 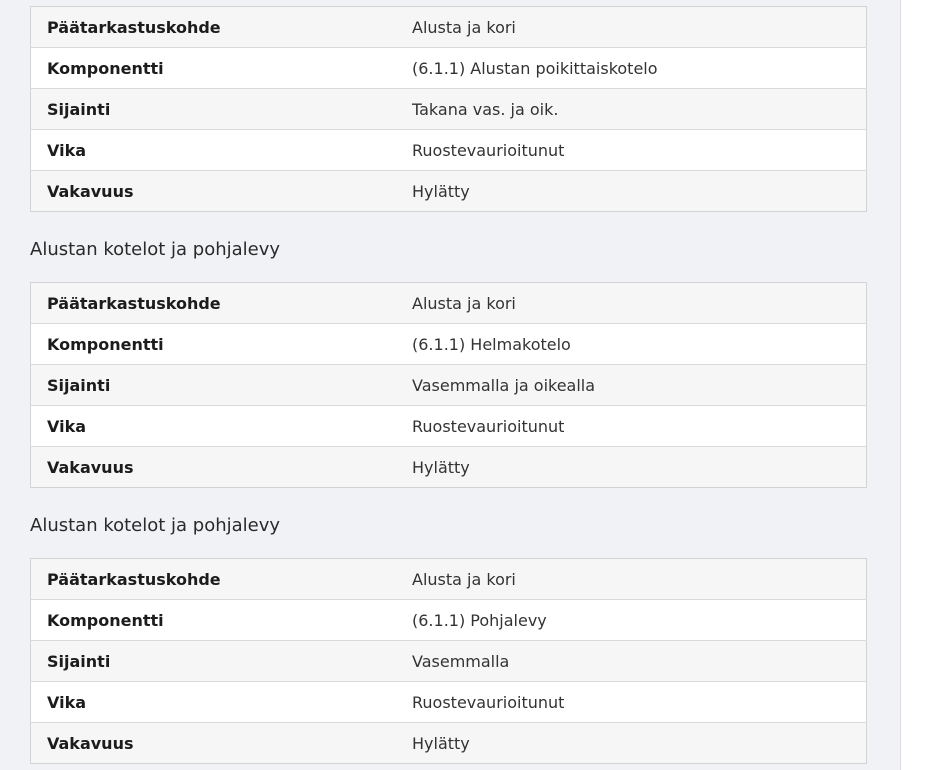 I want to click on table-row: Komponentti (6.1.1) Helmakotelo, so click(x=448, y=344).